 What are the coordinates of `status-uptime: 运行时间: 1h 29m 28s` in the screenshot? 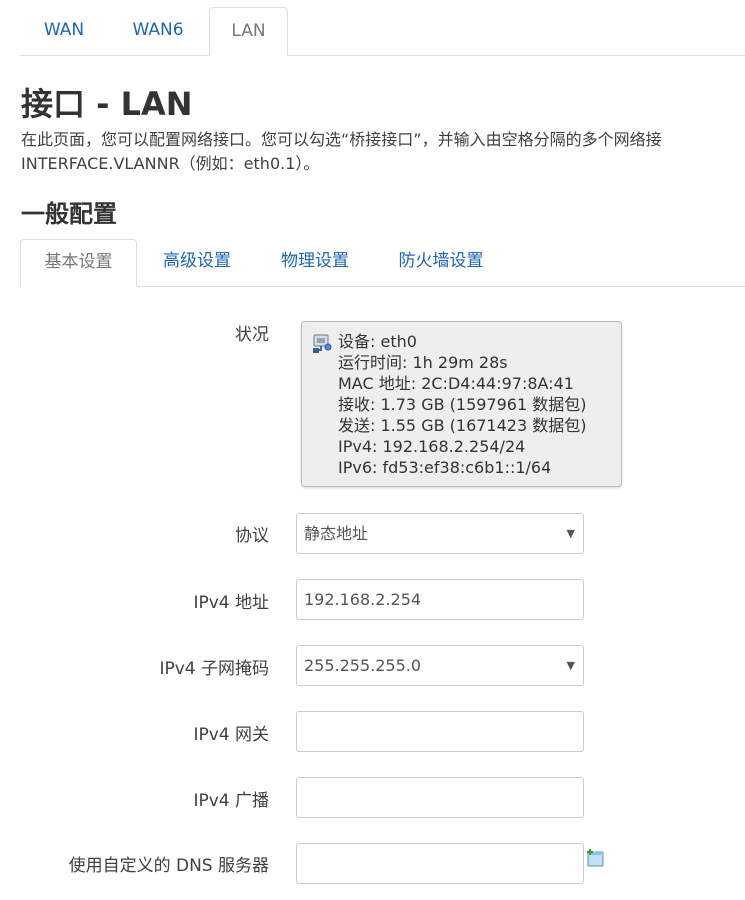 It's located at (423, 362).